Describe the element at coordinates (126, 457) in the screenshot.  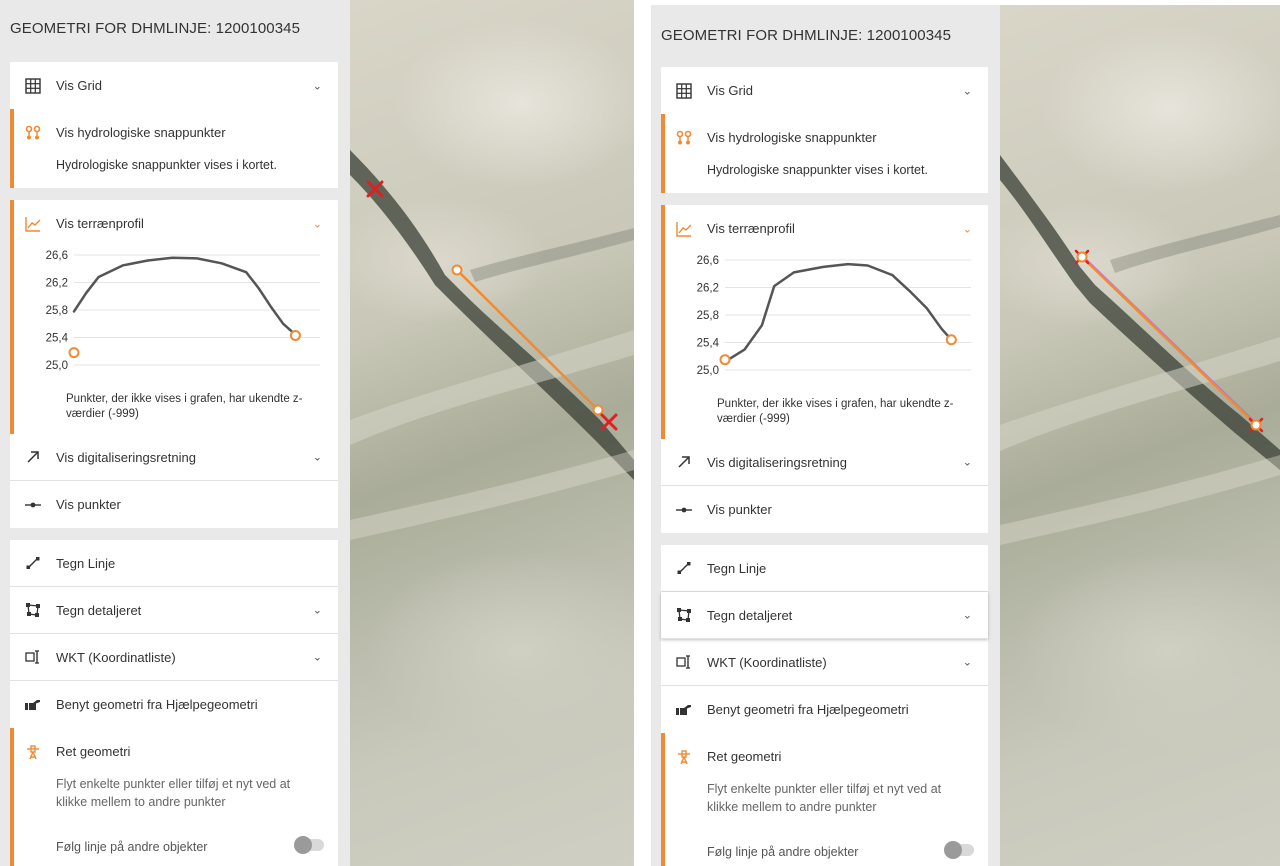
I see `vis-digitaliseringsretning-label: Vis digitaliseringsretning` at that location.